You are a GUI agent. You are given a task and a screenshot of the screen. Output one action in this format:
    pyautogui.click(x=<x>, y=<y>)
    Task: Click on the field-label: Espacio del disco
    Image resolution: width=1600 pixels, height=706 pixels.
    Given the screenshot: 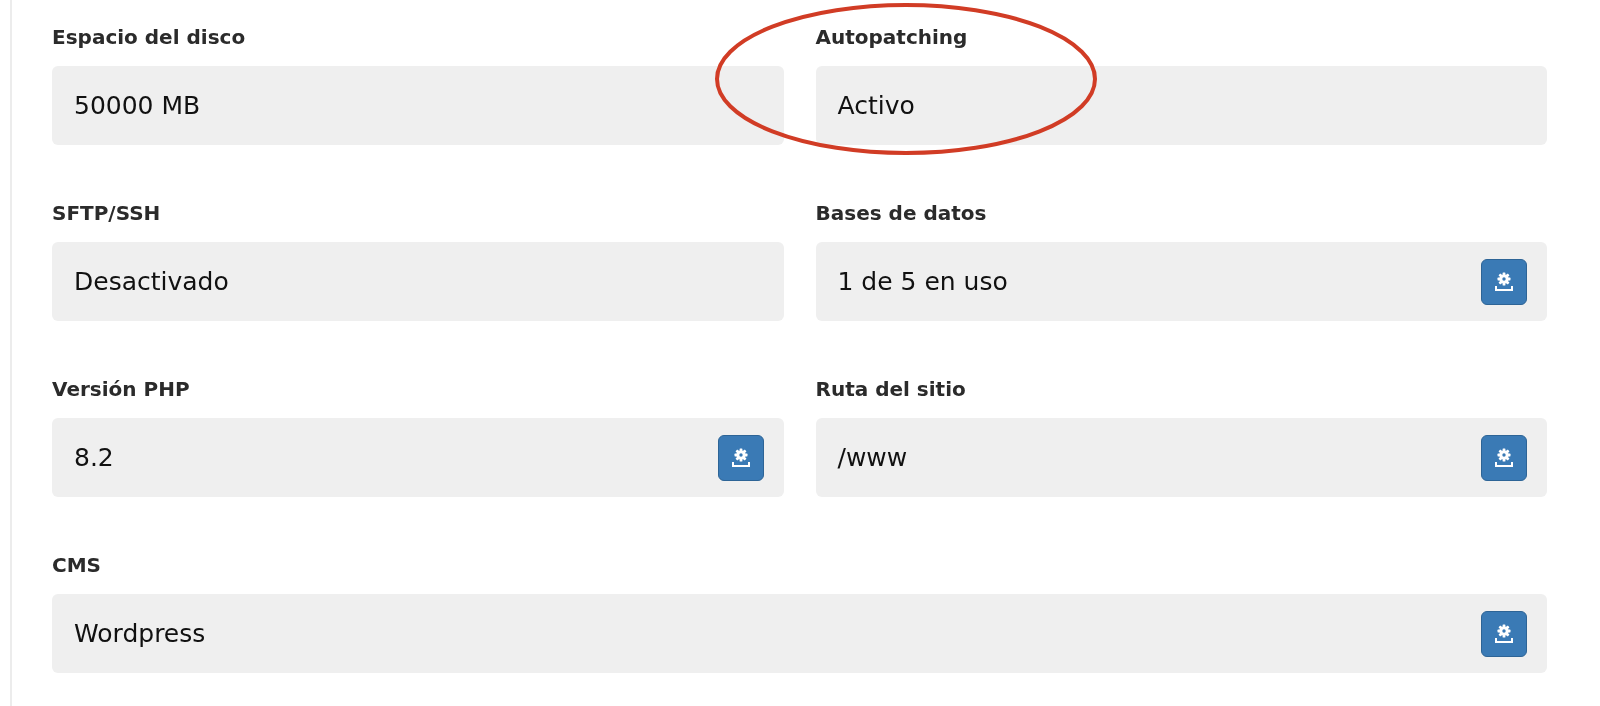 What is the action you would take?
    pyautogui.click(x=149, y=37)
    